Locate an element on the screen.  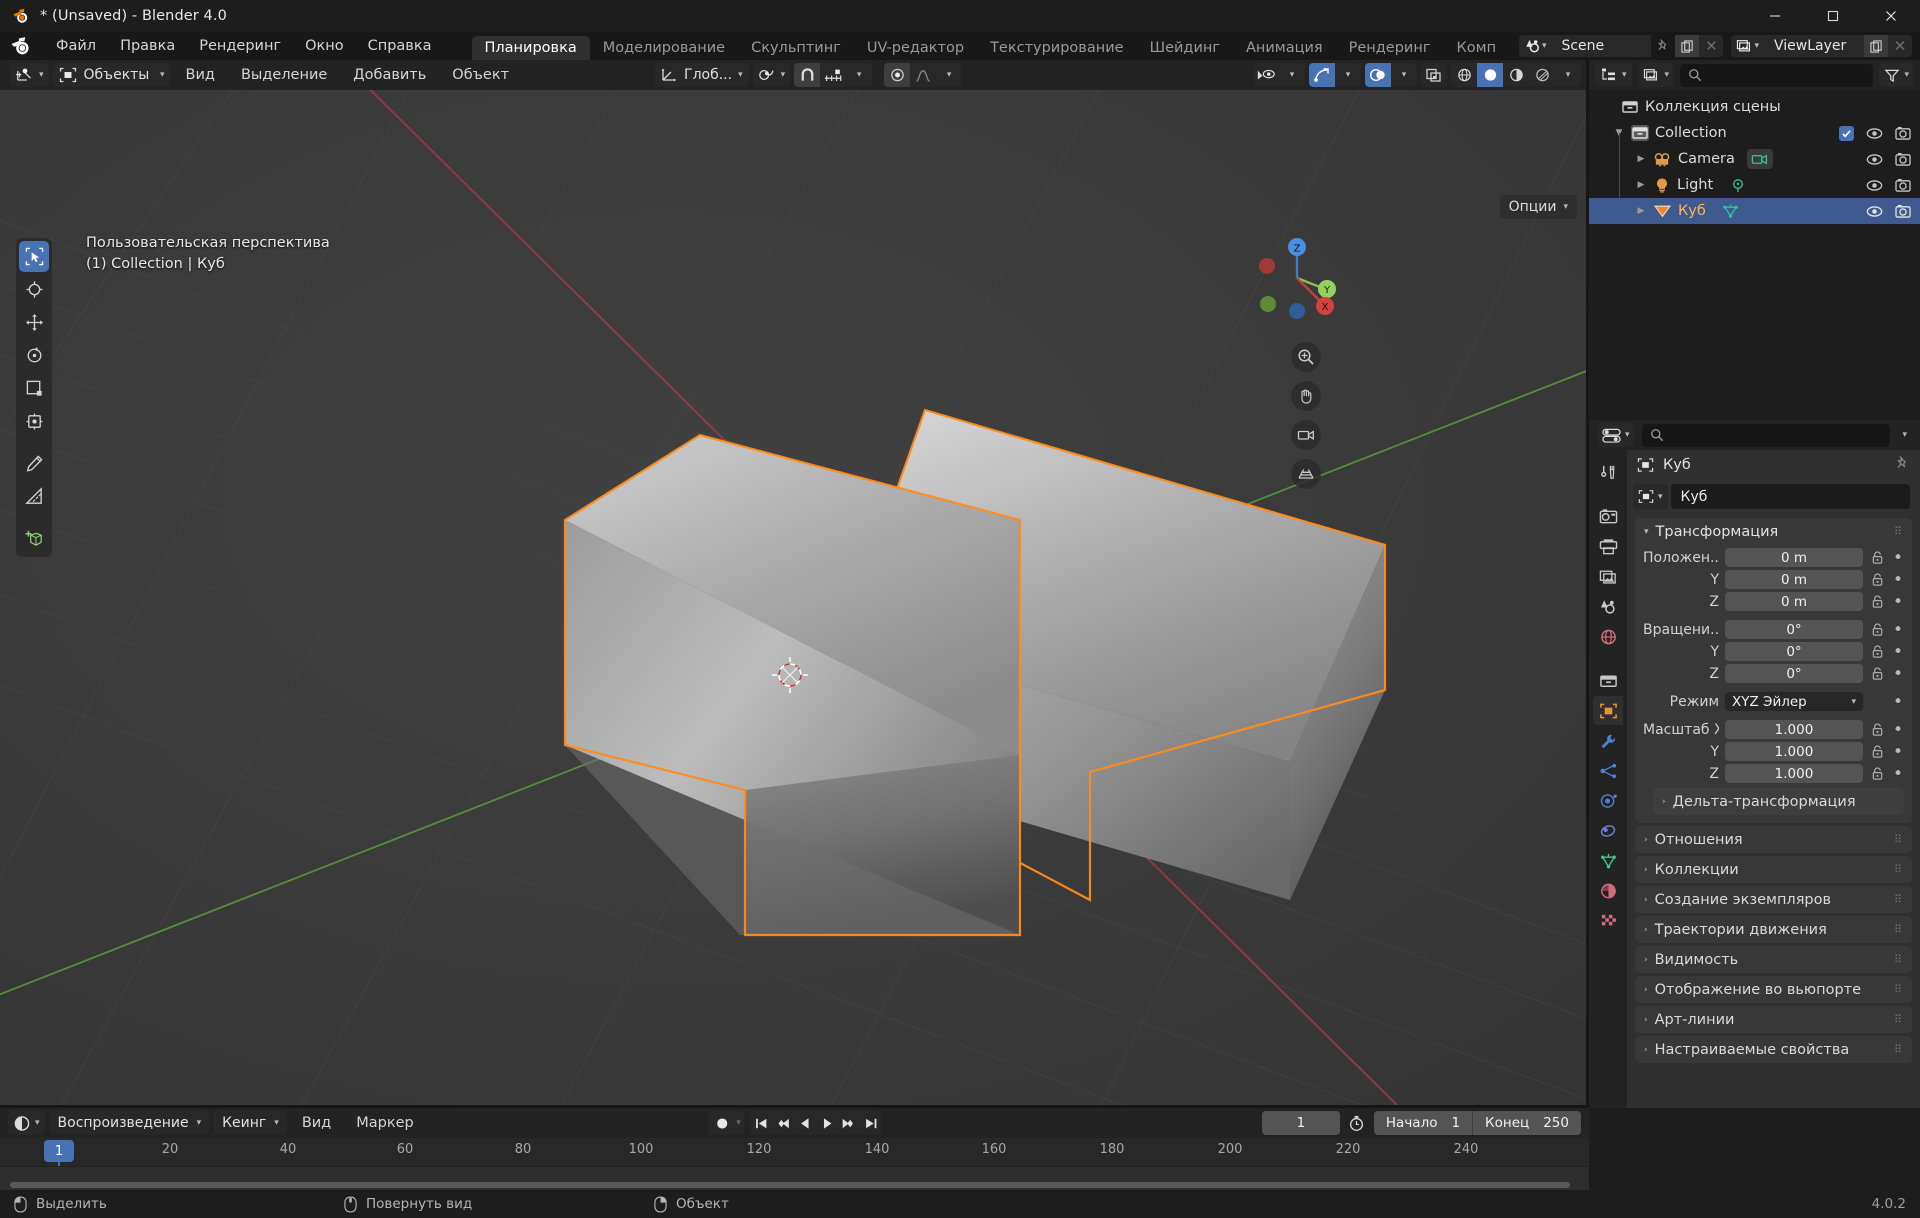
transform-panel-header: ▾ Трансформация ⠿ is located at coordinates (1773, 531).